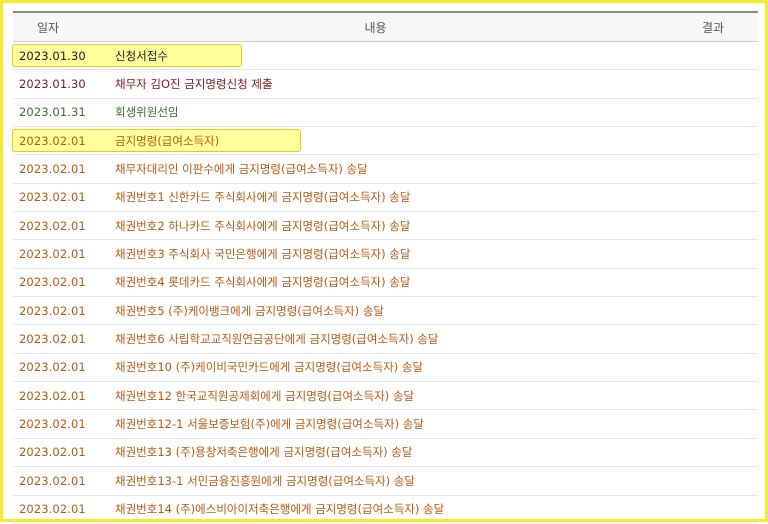 This screenshot has height=524, width=768. Describe the element at coordinates (385, 141) in the screenshot. I see `table-row: 2023.02.01 금지명령(급여소득자)` at that location.